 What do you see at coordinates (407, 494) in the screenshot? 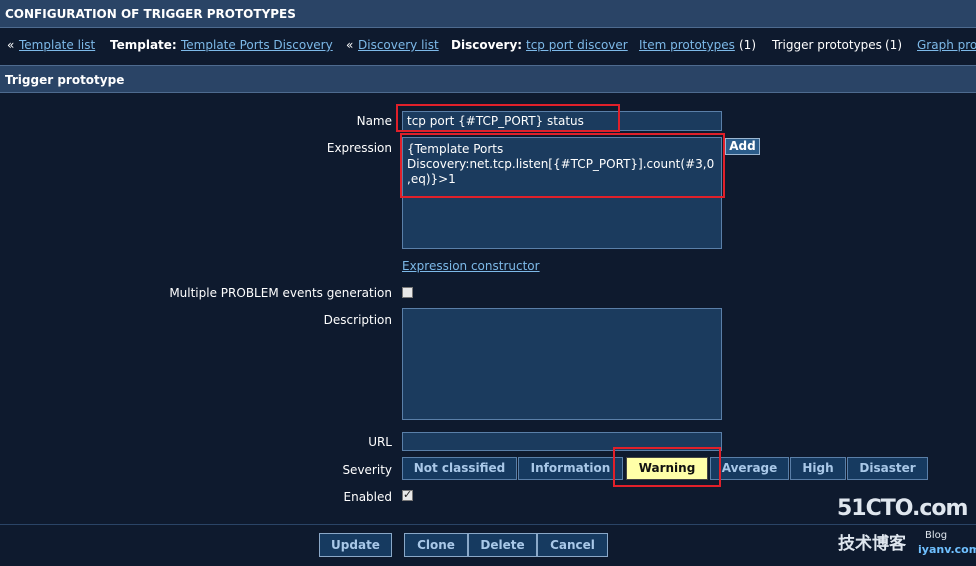
I see `enabled-checkbox` at bounding box center [407, 494].